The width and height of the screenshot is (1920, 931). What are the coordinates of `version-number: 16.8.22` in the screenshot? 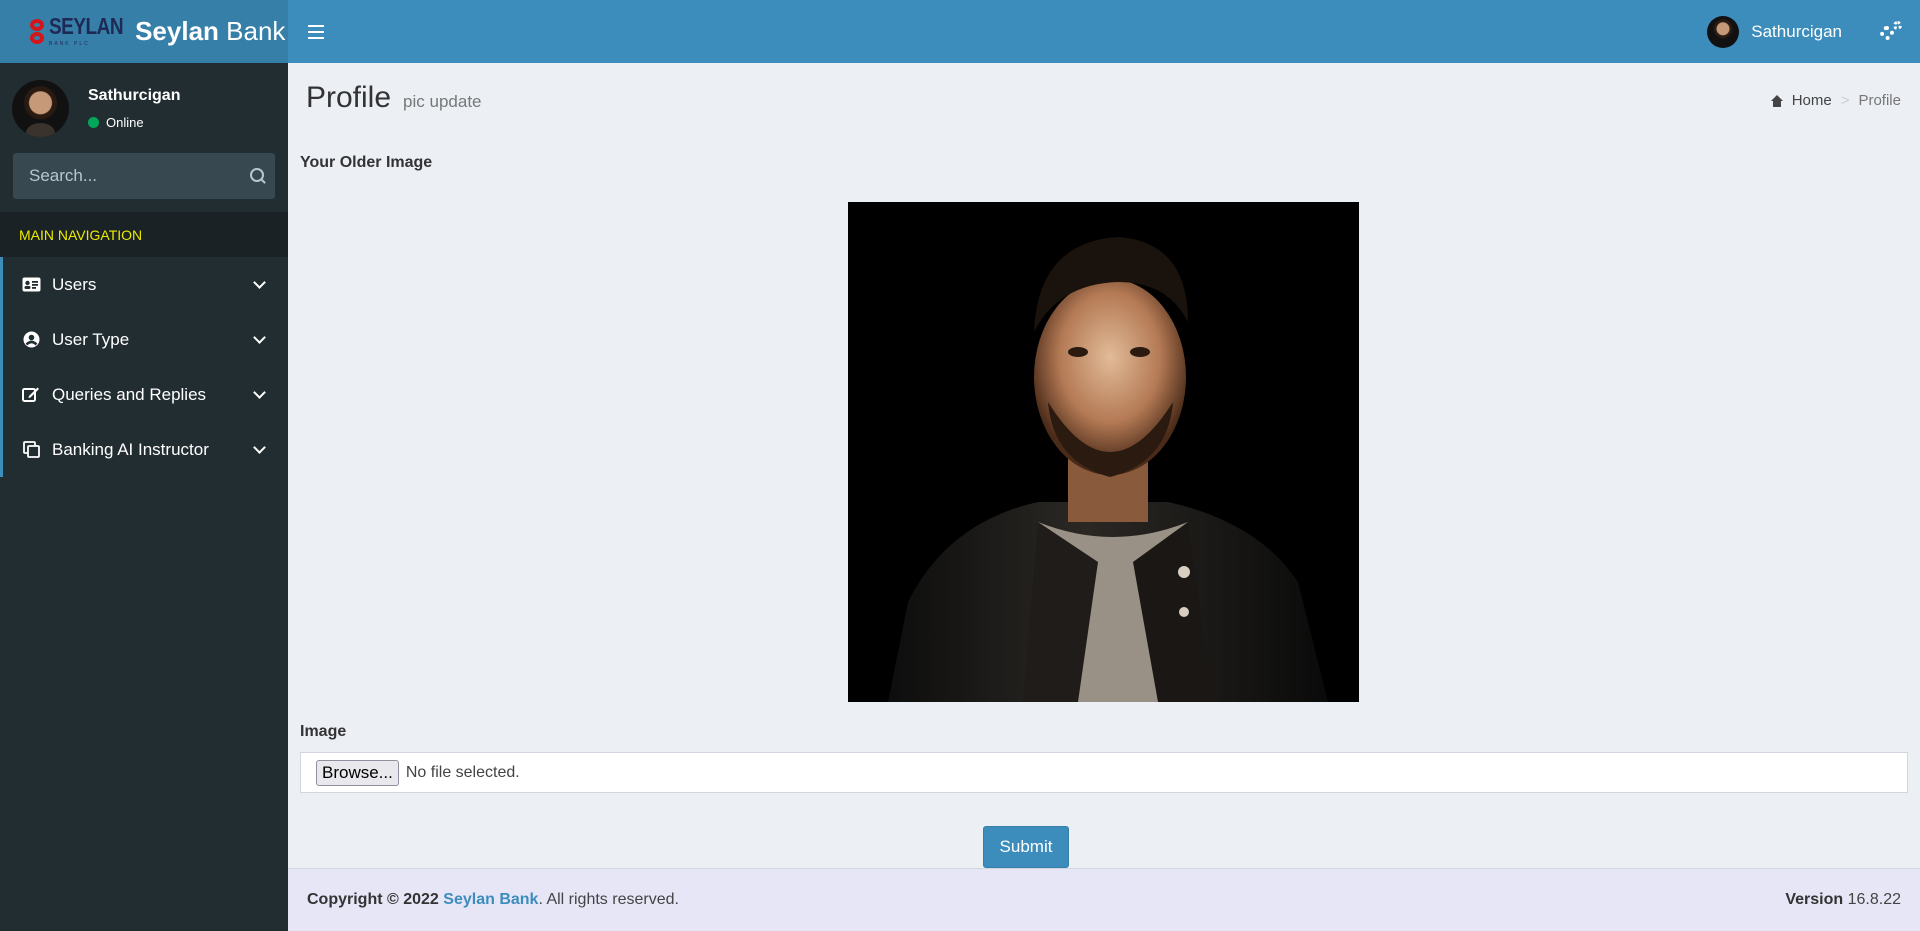 It's located at (1874, 899).